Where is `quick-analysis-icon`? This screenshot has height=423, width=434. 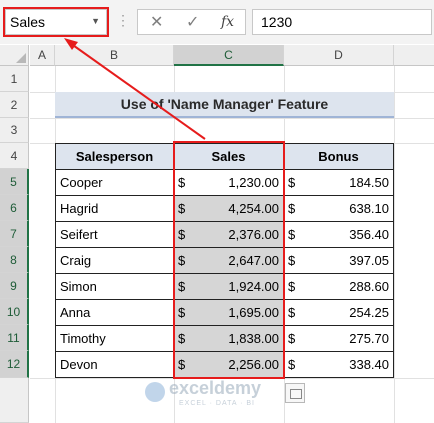 quick-analysis-icon is located at coordinates (295, 393).